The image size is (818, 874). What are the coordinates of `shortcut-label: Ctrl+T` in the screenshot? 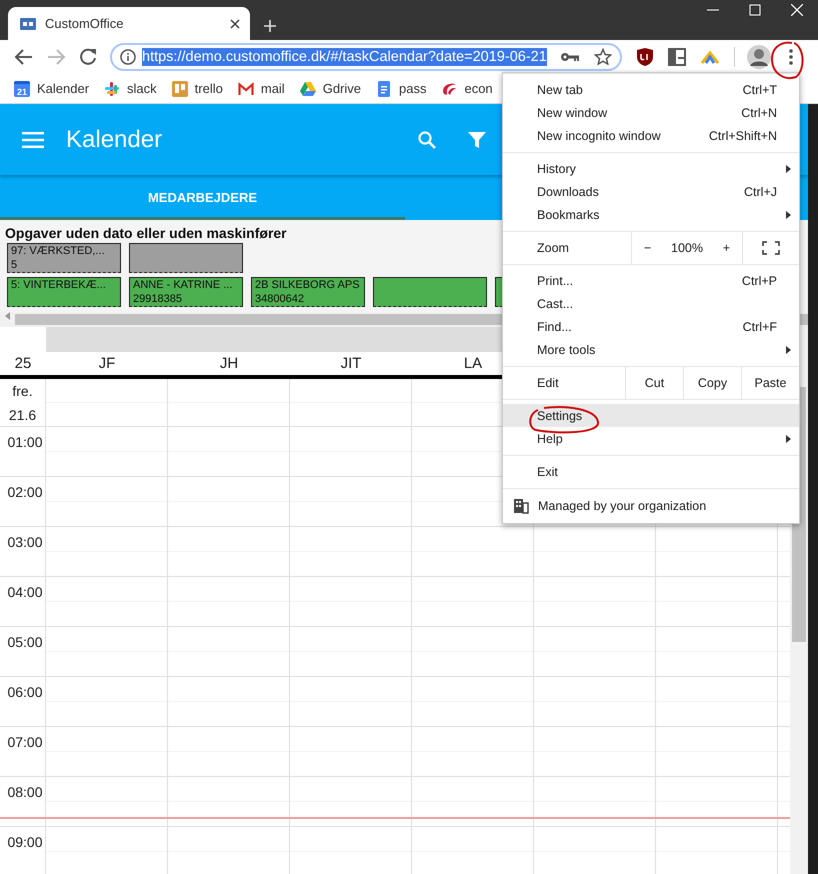 It's located at (759, 89).